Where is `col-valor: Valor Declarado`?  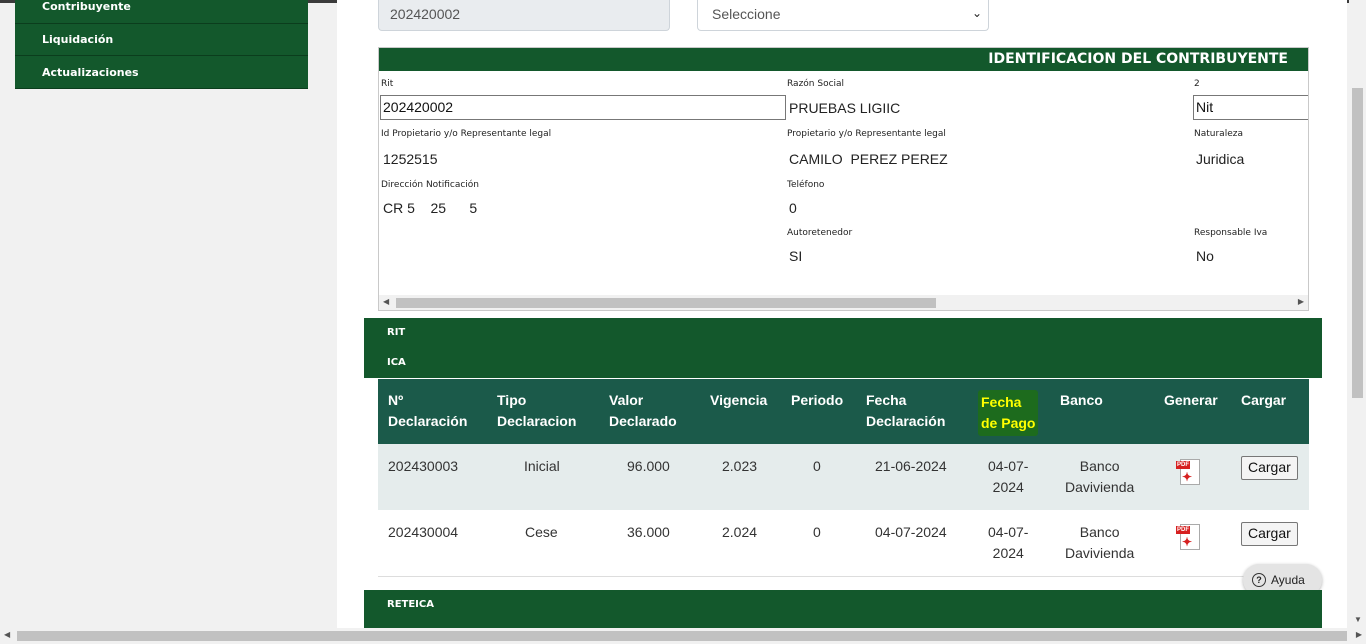
col-valor: Valor Declarado is located at coordinates (643, 410).